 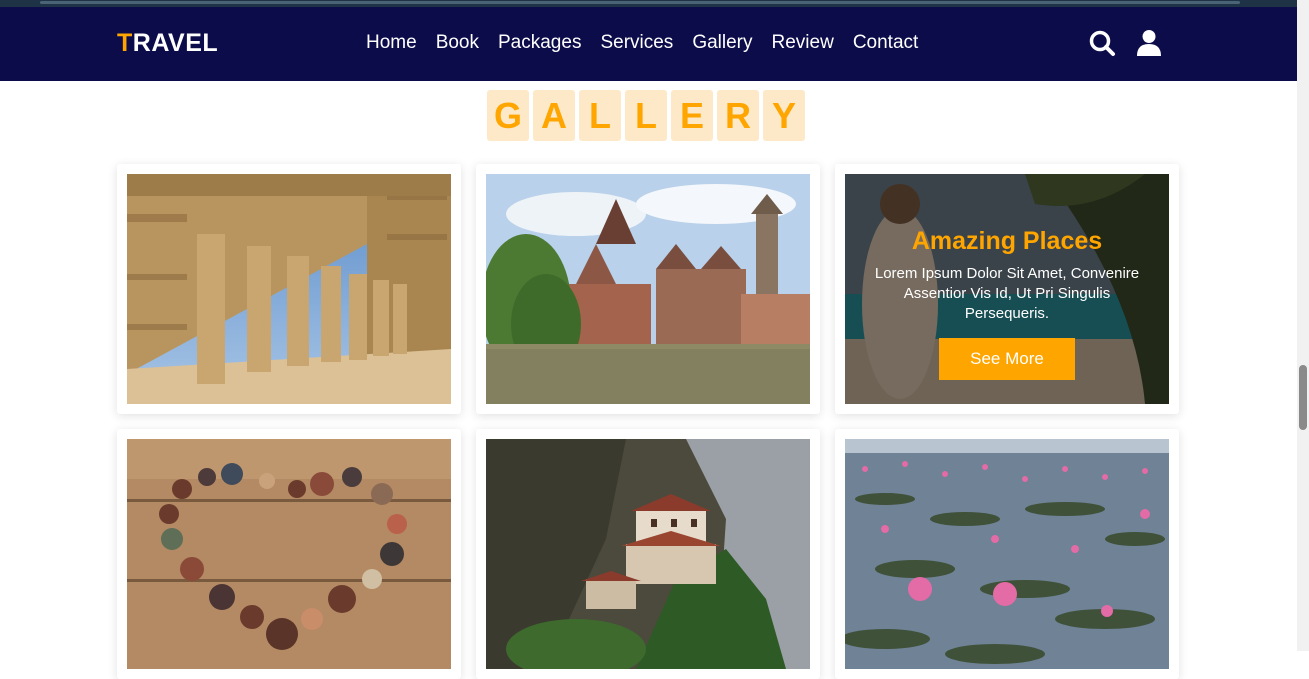 I want to click on nav-book: Book, so click(x=457, y=43).